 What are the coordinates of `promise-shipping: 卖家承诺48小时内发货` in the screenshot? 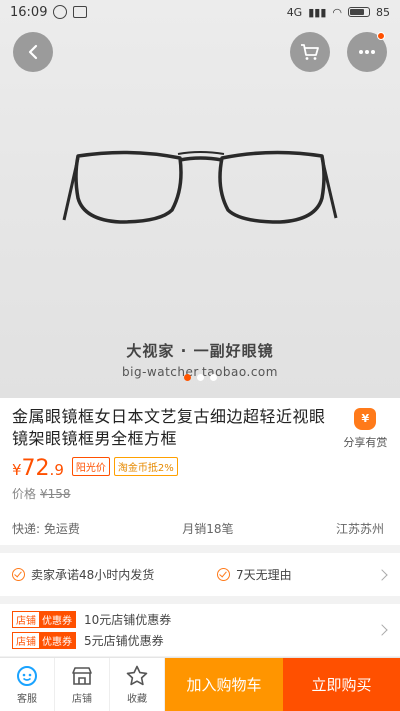 It's located at (114, 574).